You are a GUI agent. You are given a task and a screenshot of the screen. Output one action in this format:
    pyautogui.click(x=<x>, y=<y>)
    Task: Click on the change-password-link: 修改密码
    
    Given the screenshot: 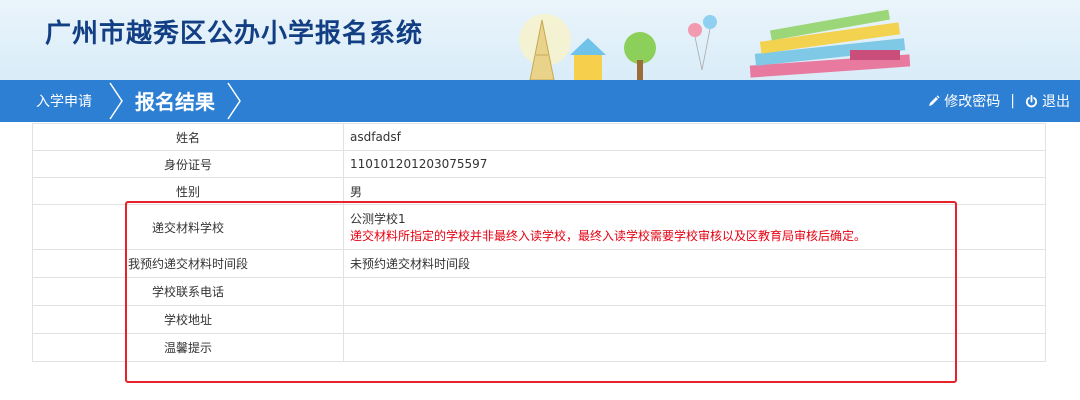 What is the action you would take?
    pyautogui.click(x=964, y=101)
    